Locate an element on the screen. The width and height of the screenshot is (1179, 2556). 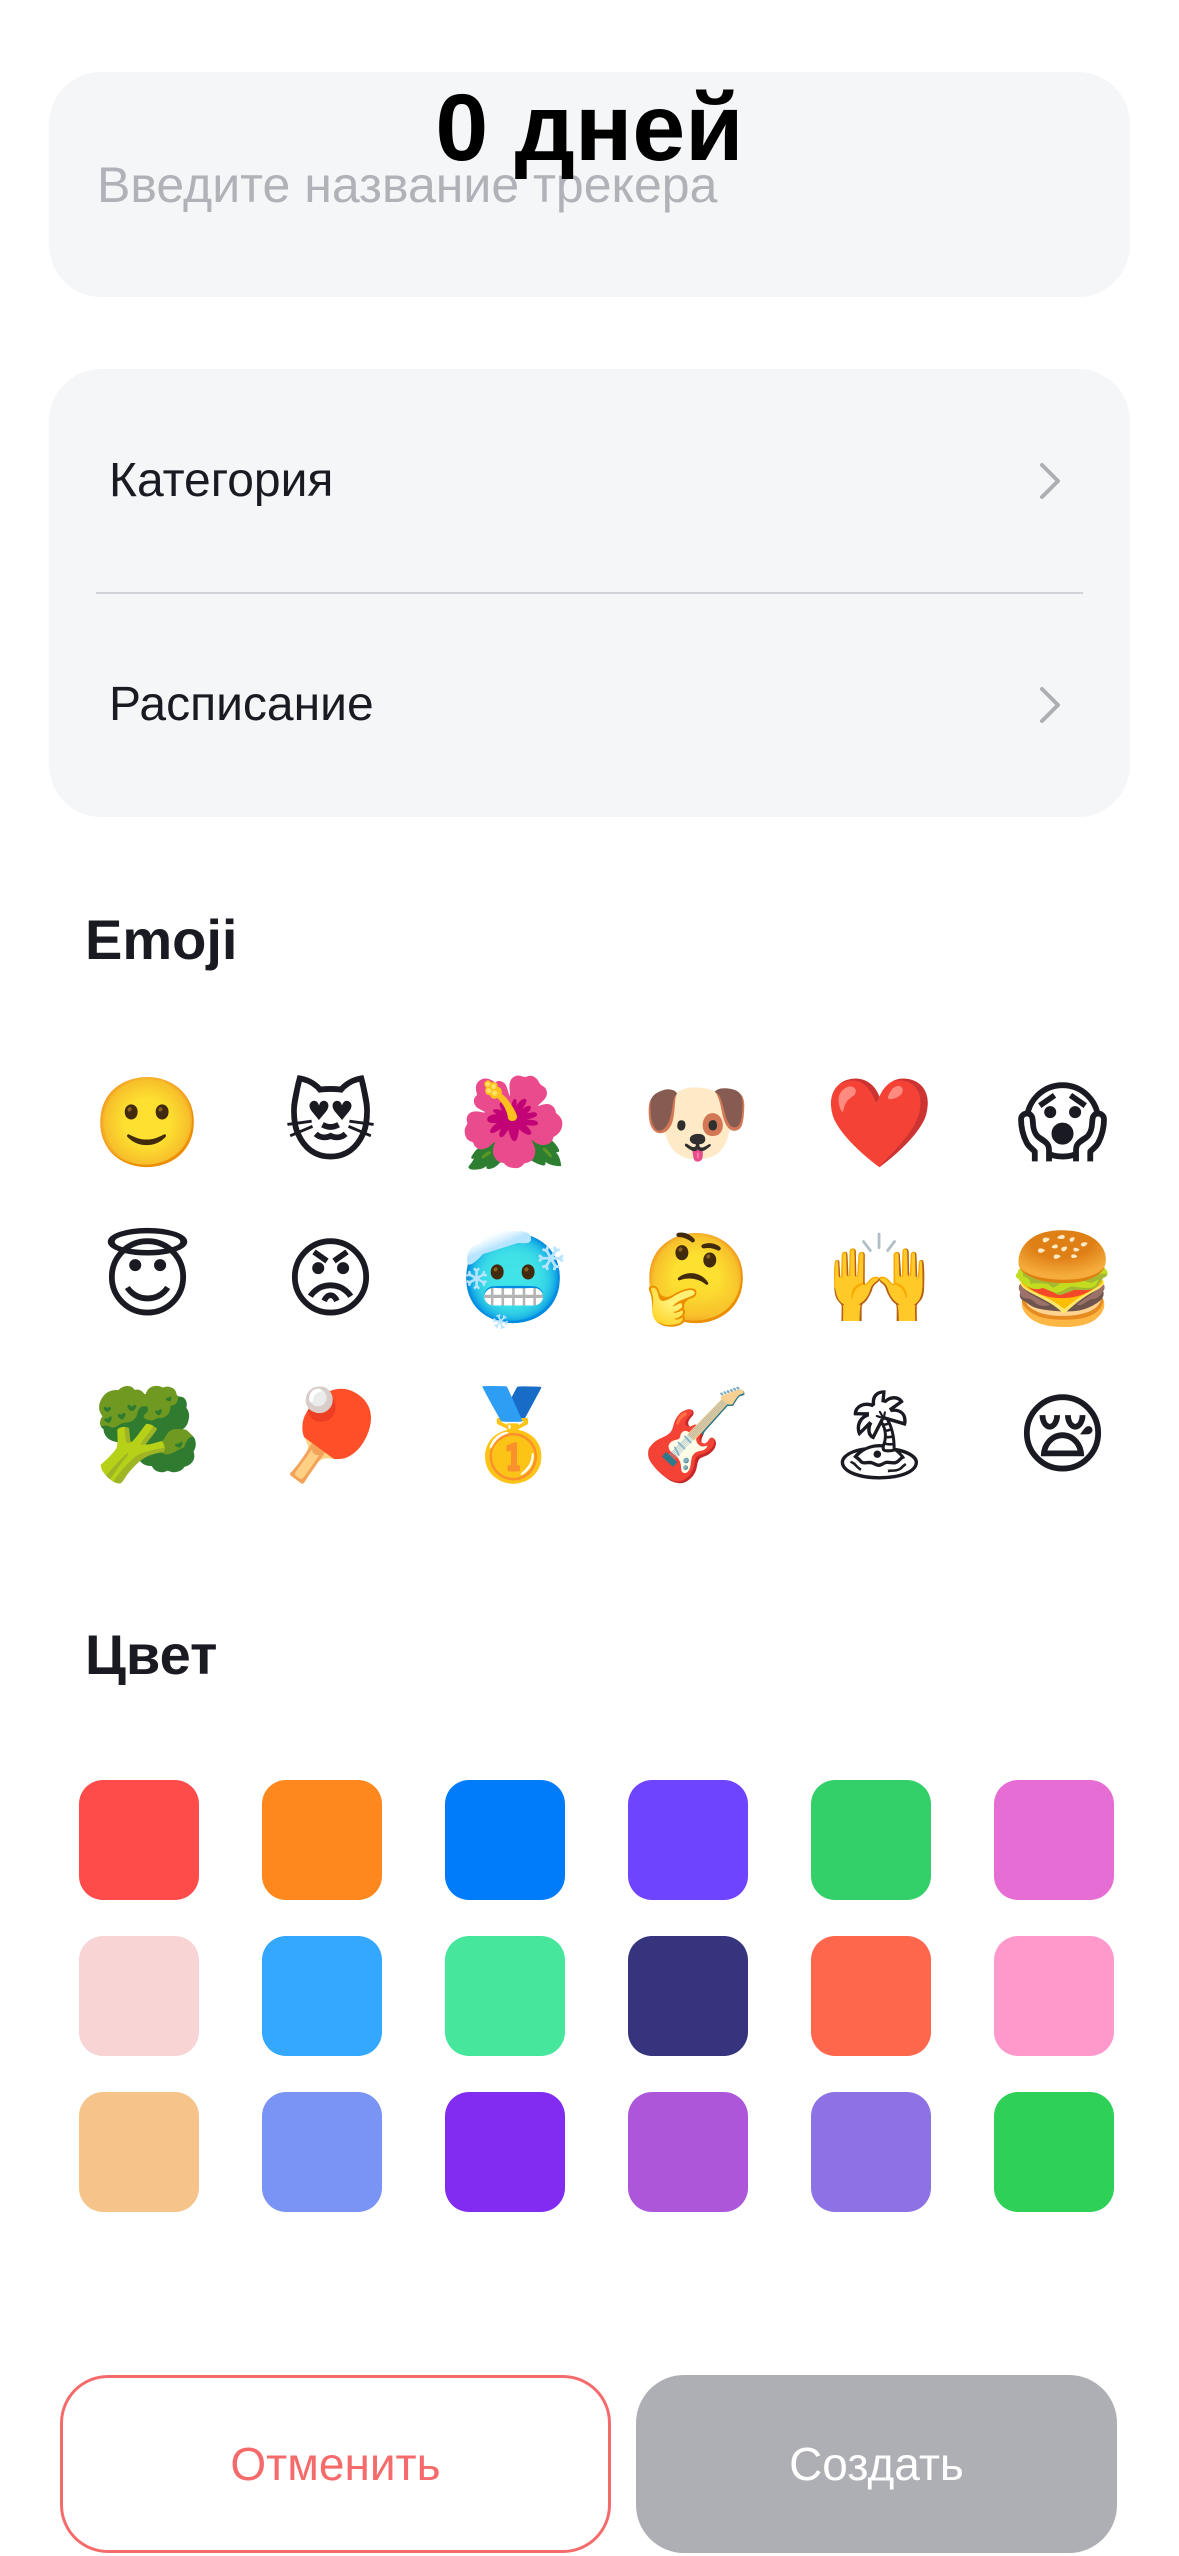
emoji-enraged-face: 😡 is located at coordinates (330, 1279).